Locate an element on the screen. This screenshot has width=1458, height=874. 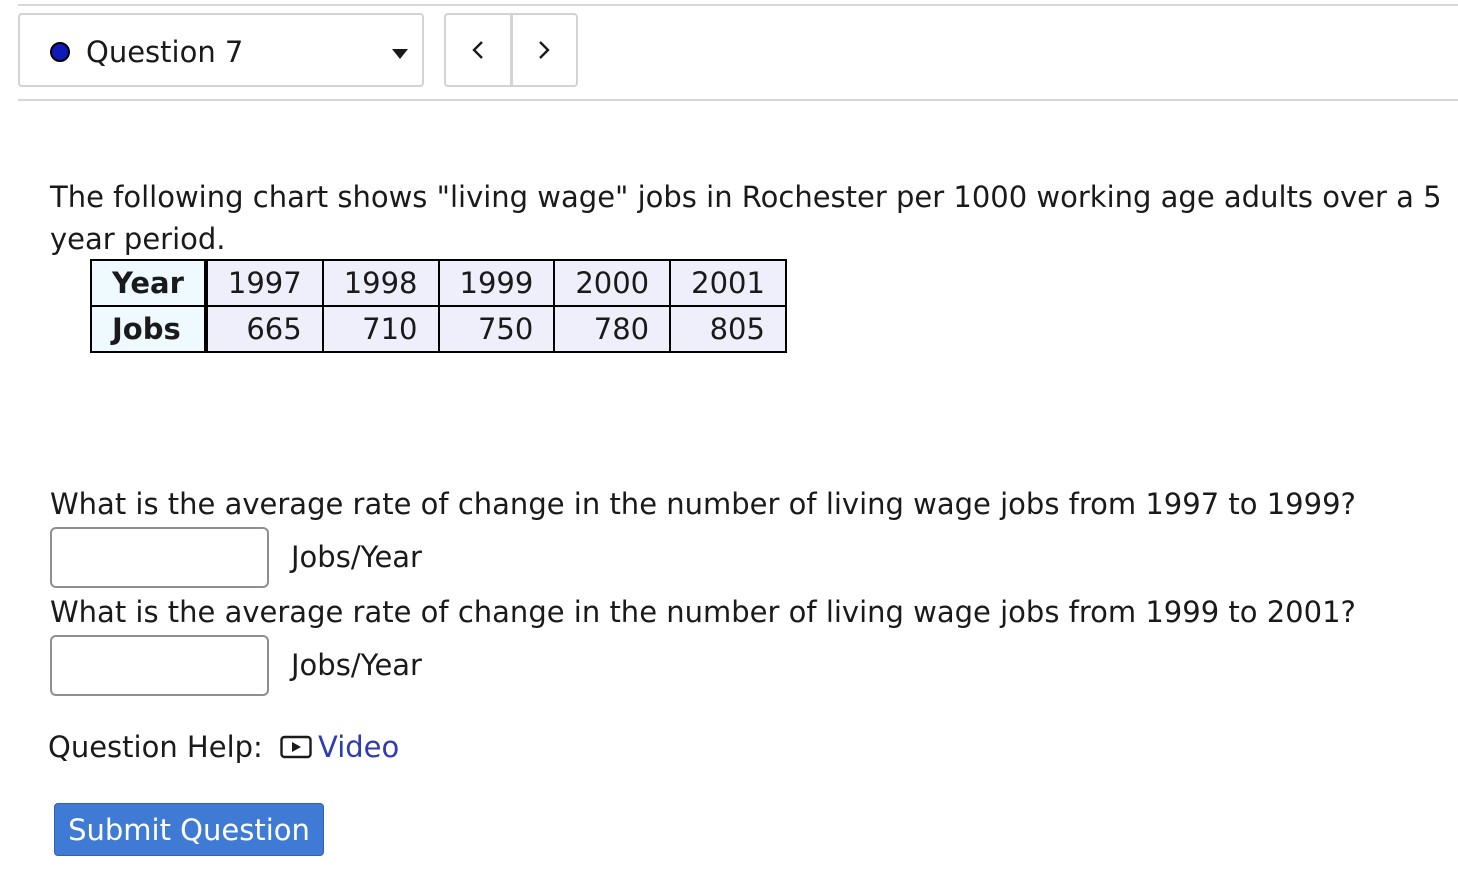
question-selector: Question 7 is located at coordinates (221, 50).